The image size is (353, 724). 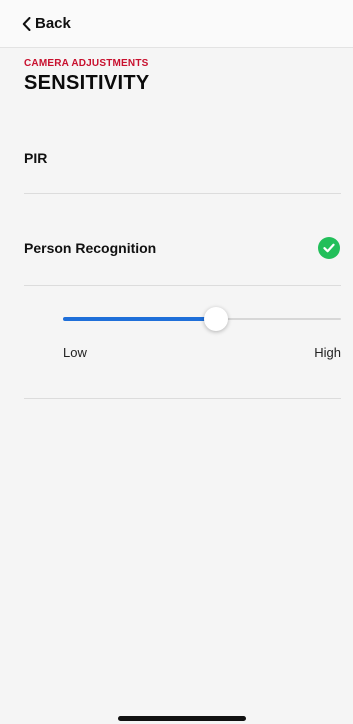 What do you see at coordinates (87, 83) in the screenshot?
I see `page-title: SENSITIVITY` at bounding box center [87, 83].